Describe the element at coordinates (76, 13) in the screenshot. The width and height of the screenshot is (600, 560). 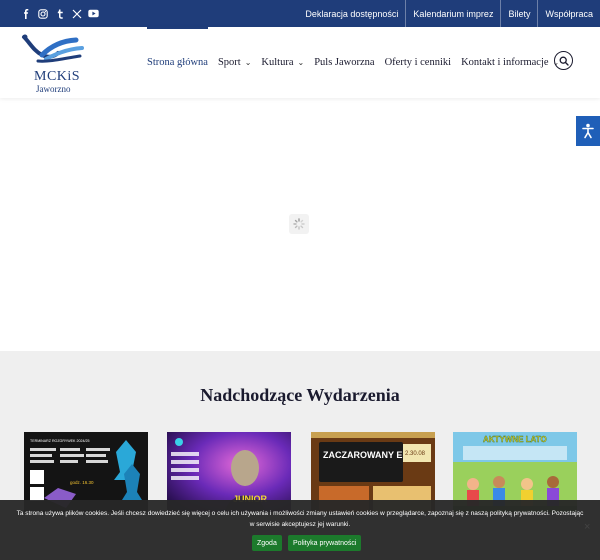
I see `x-icon` at that location.